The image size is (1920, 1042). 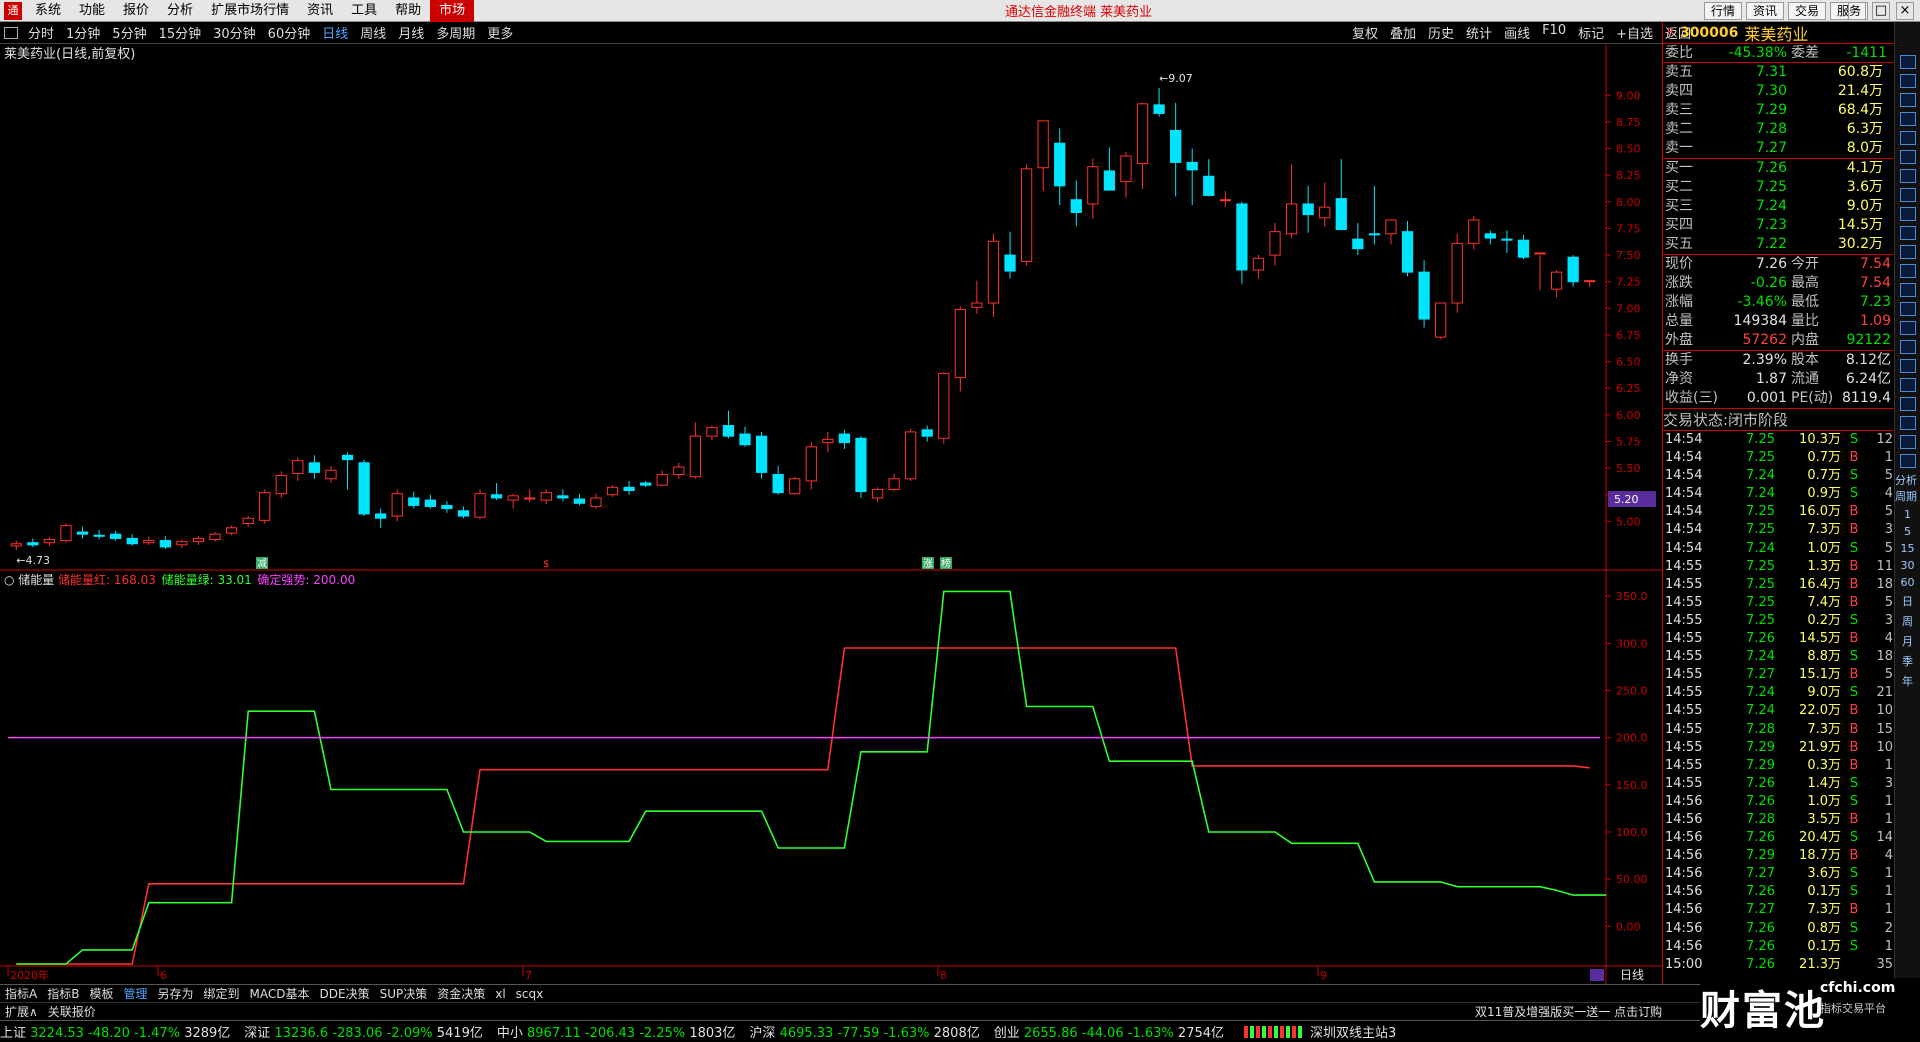 I want to click on index-item: 沪深 4695.33 -77.59 -1.63% 2808亿, so click(x=864, y=1031).